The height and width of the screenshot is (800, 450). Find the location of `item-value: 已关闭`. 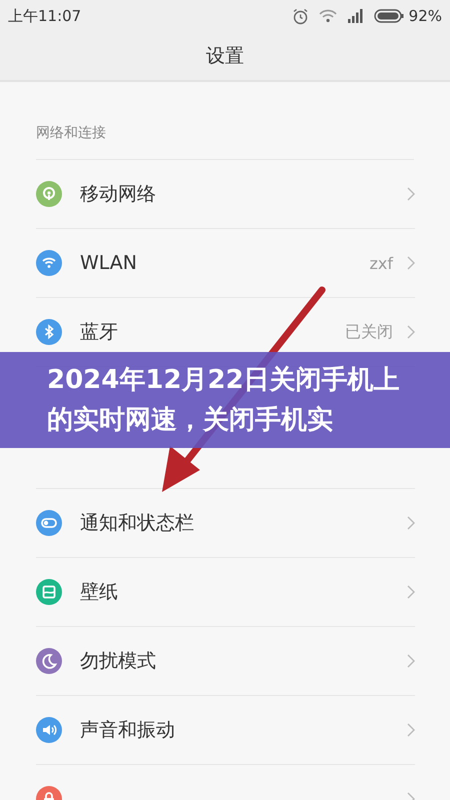

item-value: 已关闭 is located at coordinates (369, 332).